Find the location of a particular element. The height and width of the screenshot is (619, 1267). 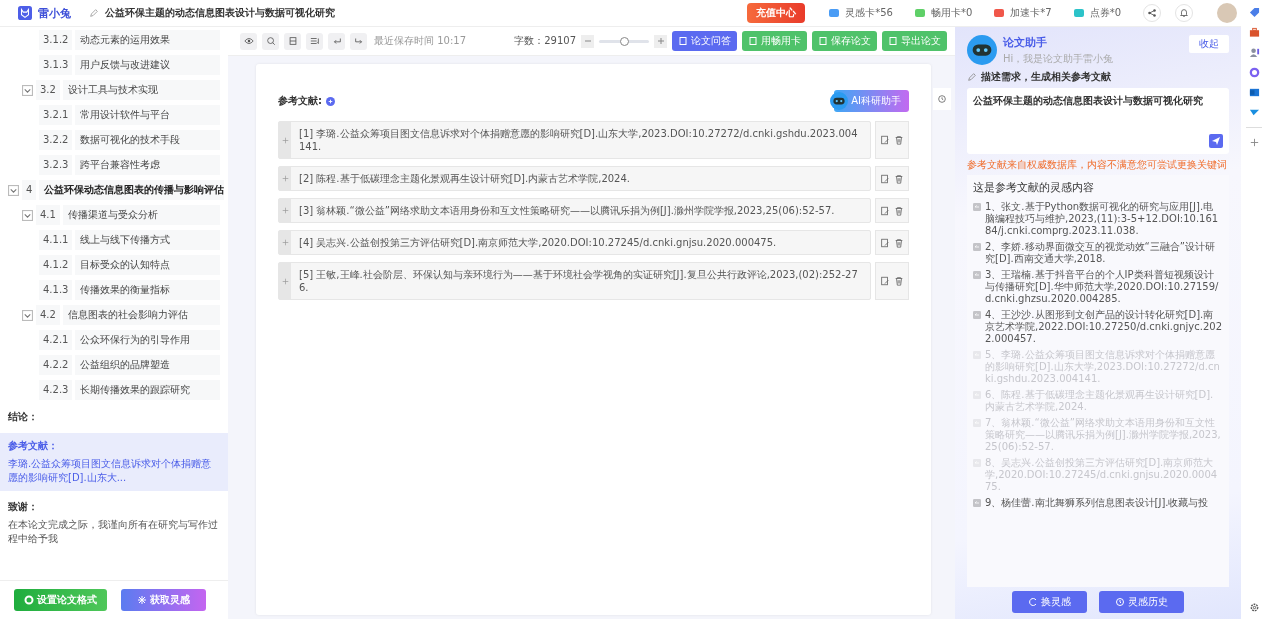

refresh-icon is located at coordinates (1033, 602).